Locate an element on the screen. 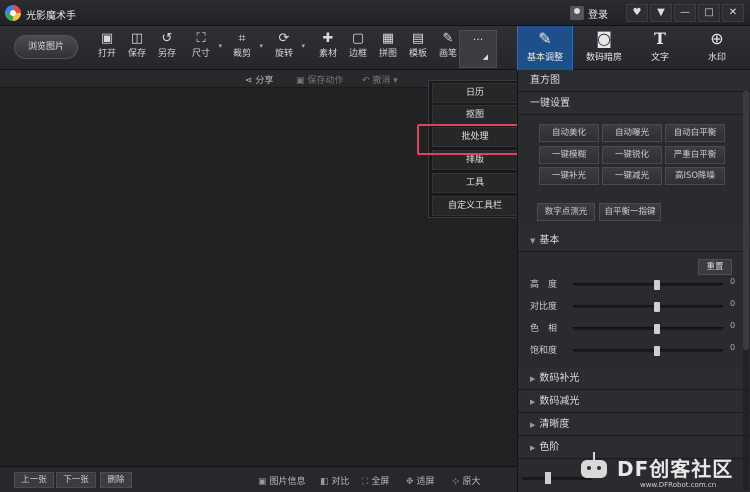 This screenshot has height=492, width=750. share-icon: ⋖ is located at coordinates (250, 81).